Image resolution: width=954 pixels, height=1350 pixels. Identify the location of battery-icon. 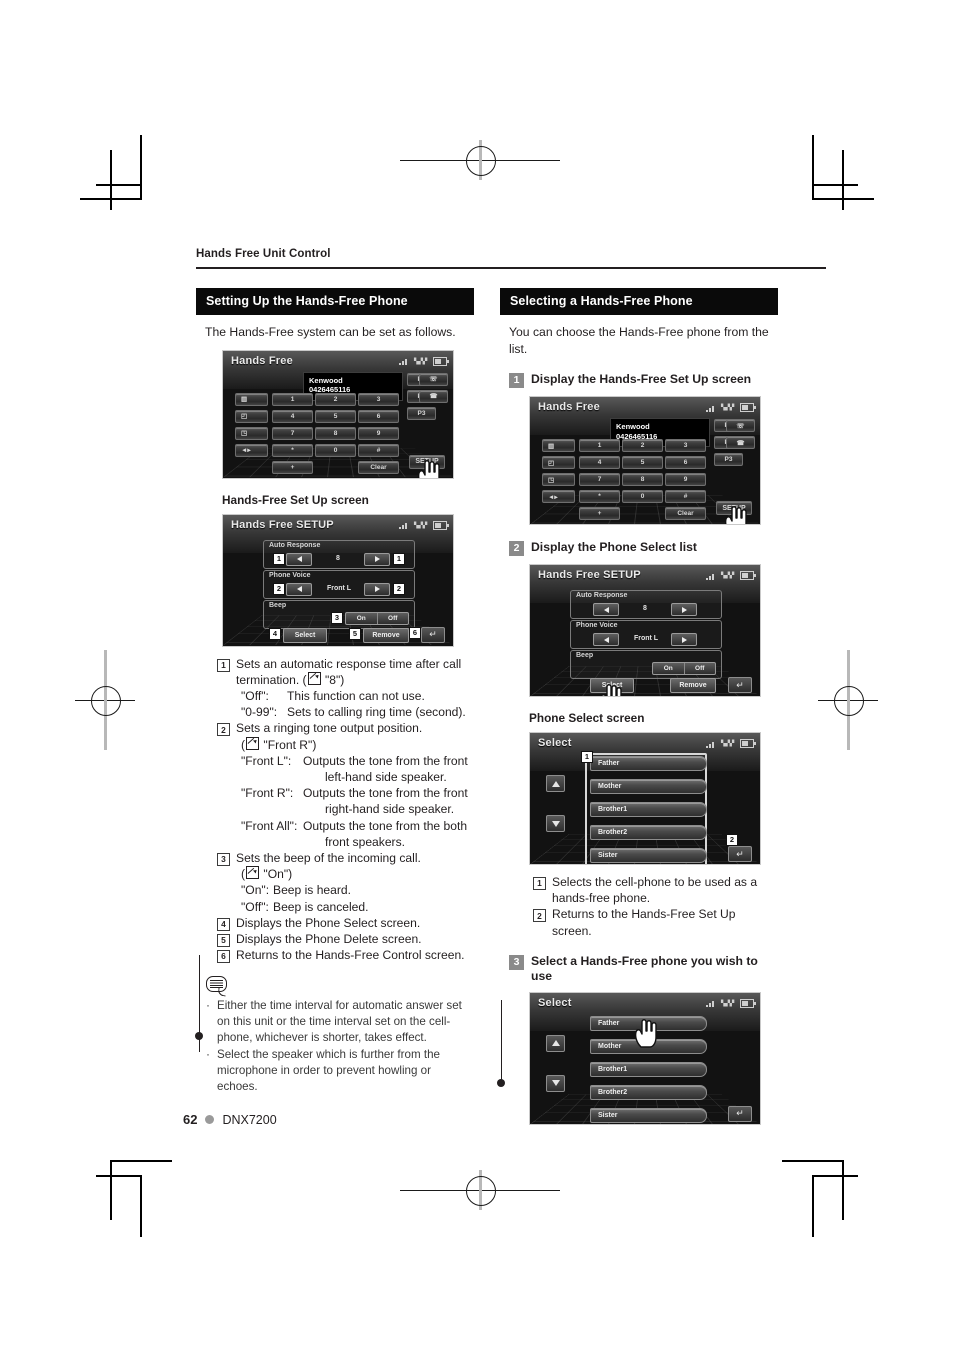
(748, 743).